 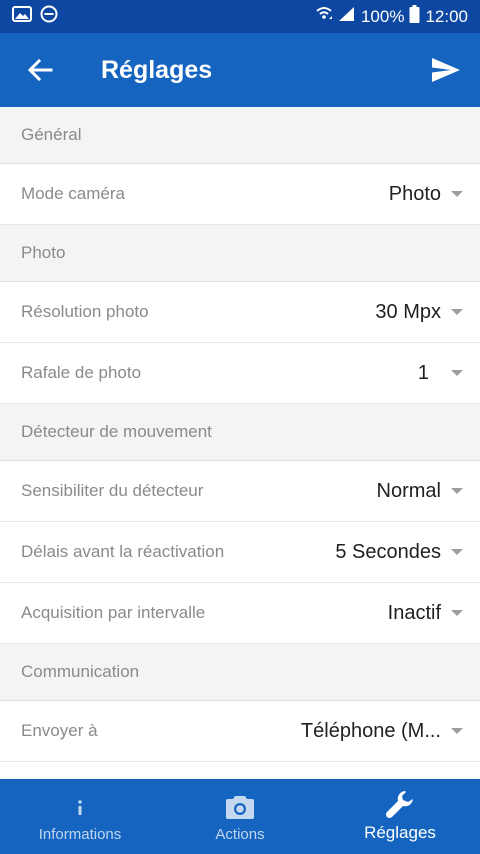 What do you see at coordinates (240, 135) in the screenshot?
I see `section-header-general: Général` at bounding box center [240, 135].